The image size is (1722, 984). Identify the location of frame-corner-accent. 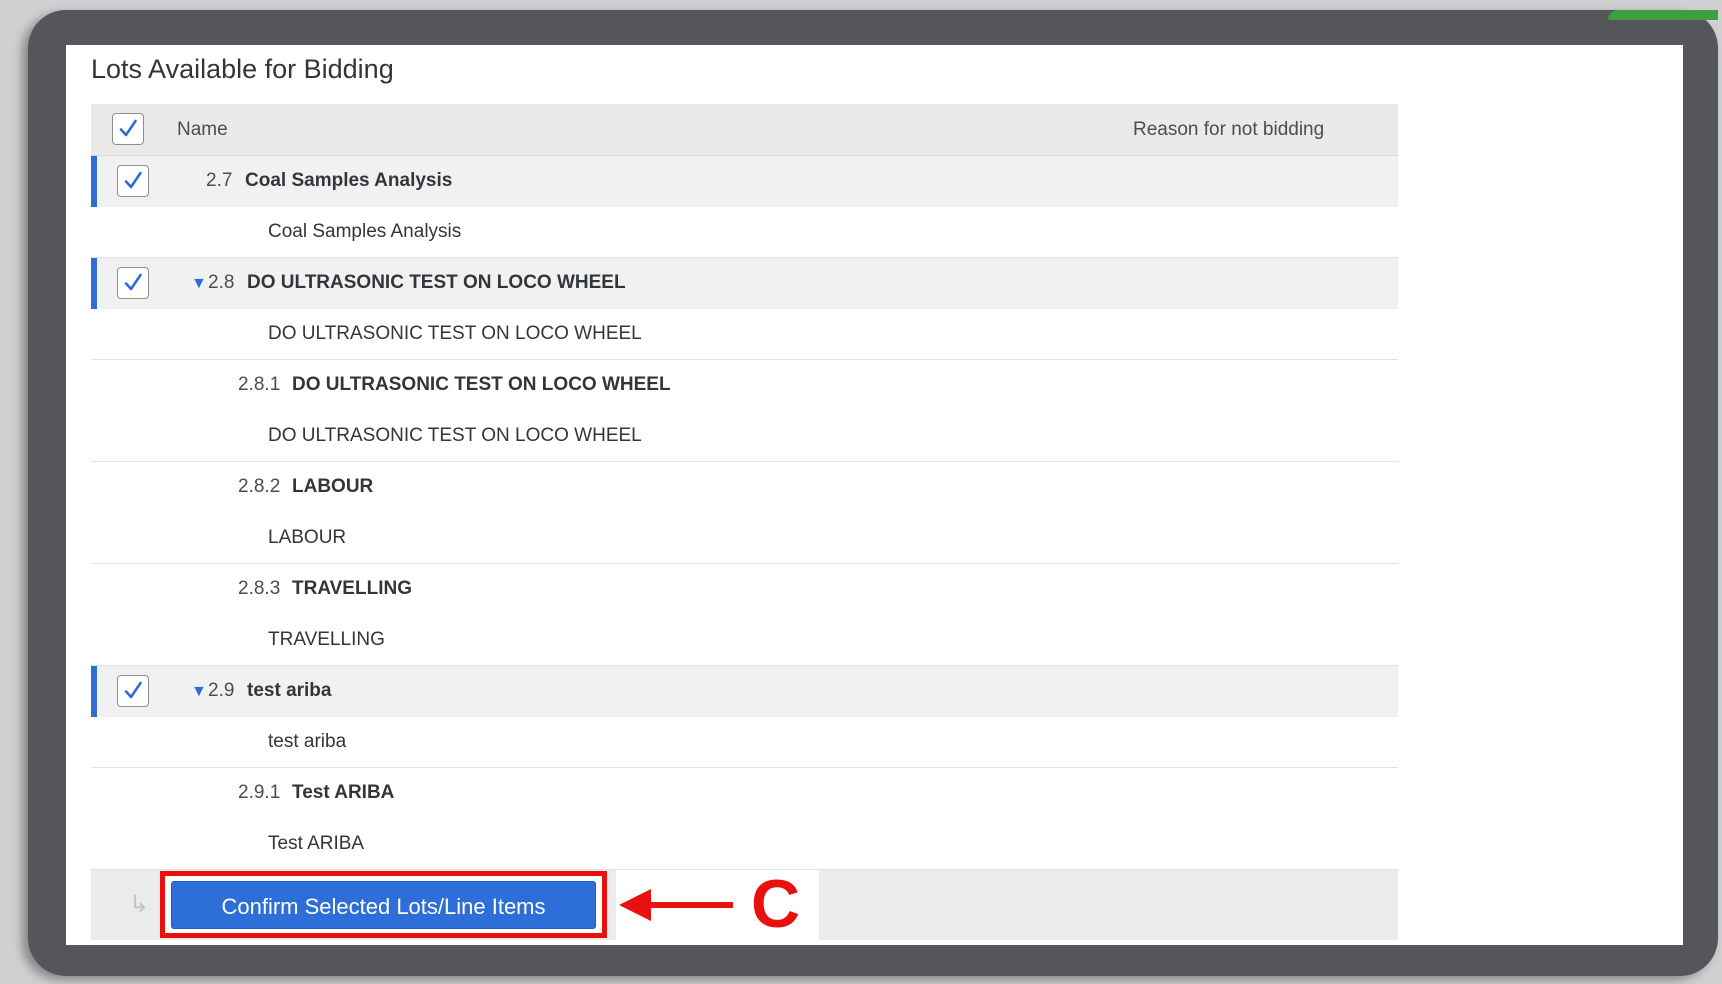
(1663, 15).